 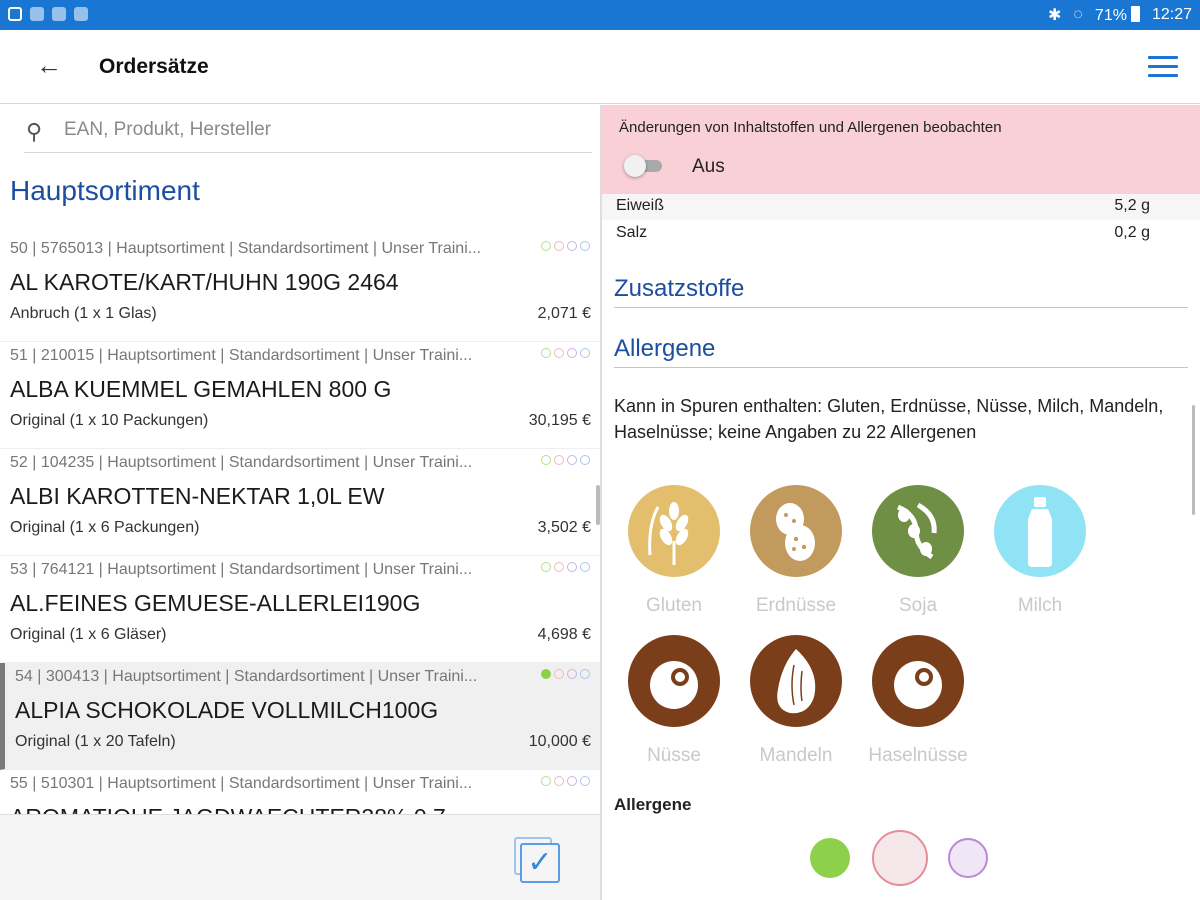 I want to click on allergen-erdnuesse: Erdnüsse, so click(x=796, y=551).